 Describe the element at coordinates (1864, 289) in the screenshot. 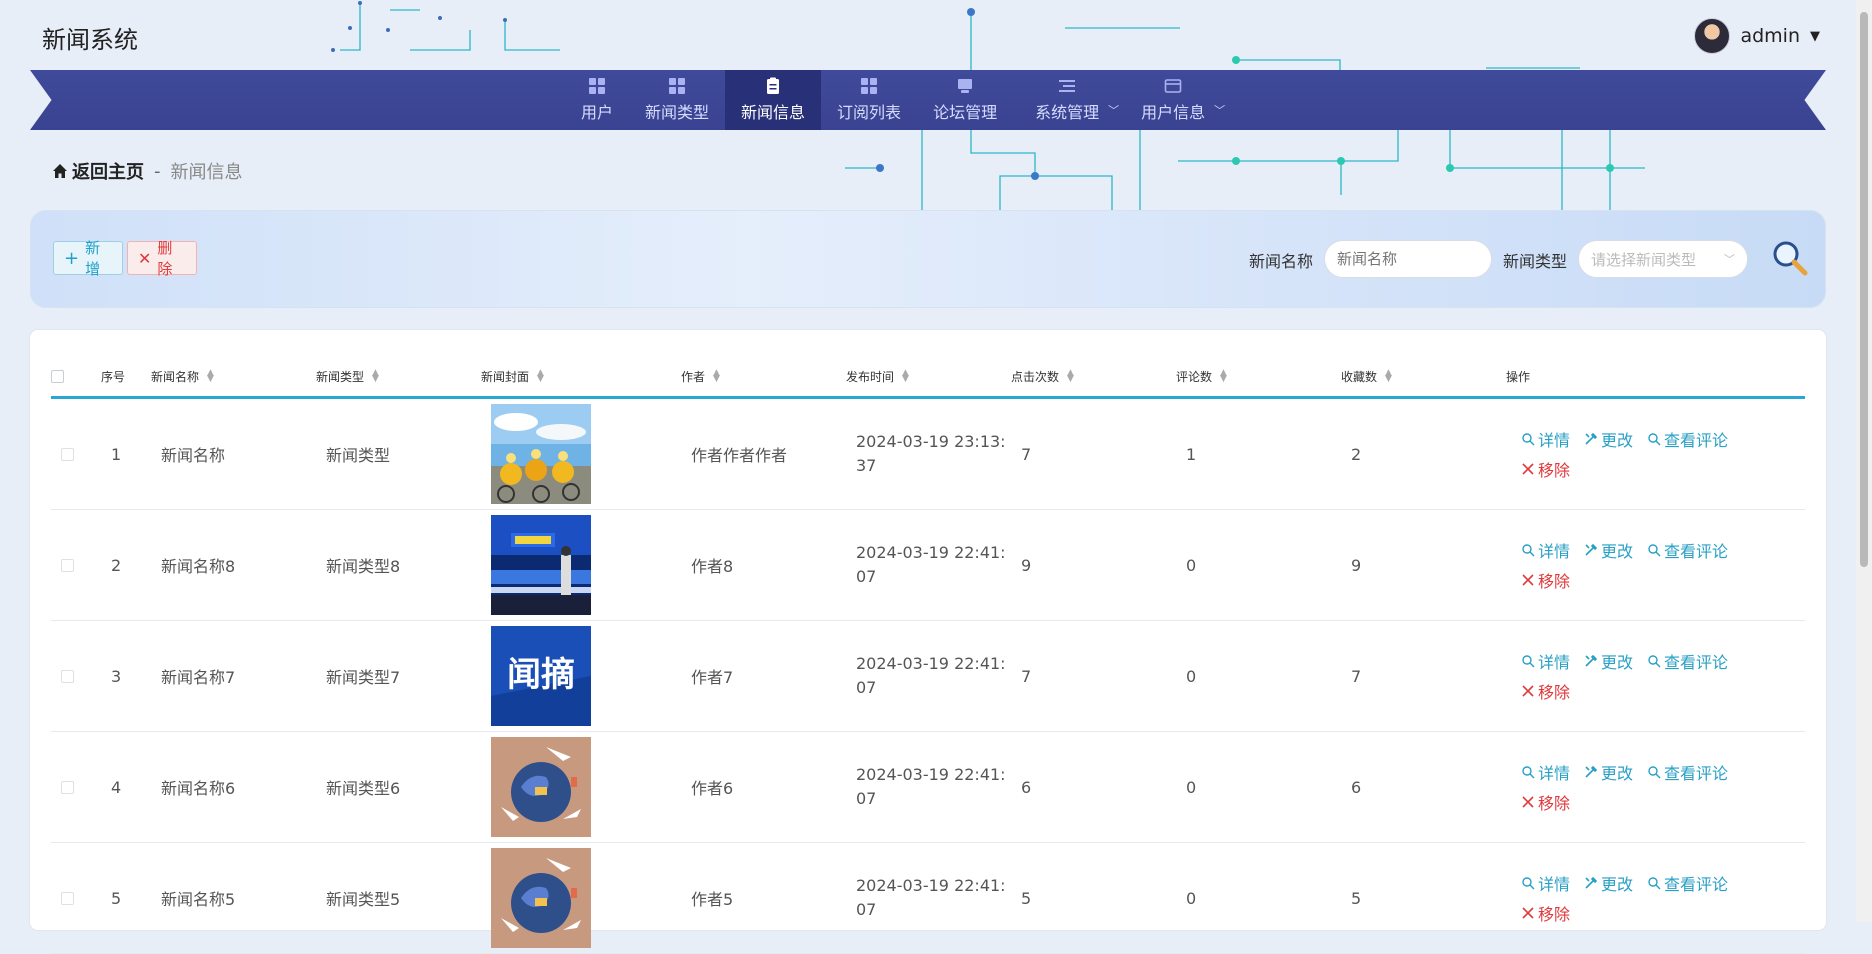

I see `scroll-thumb` at that location.